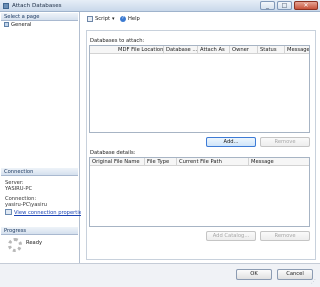 The image size is (320, 287). I want to click on close-button: ✕, so click(306, 5).